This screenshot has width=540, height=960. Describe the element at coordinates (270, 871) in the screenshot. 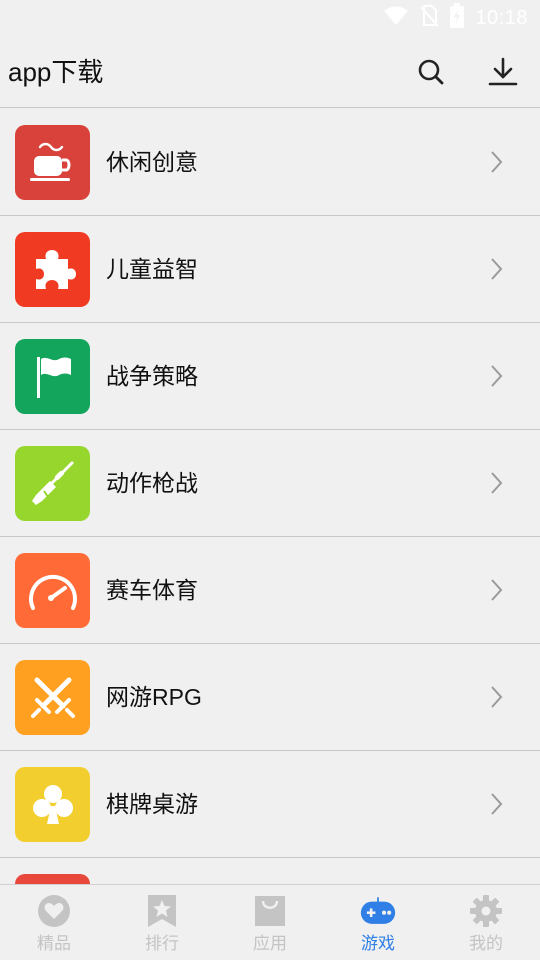

I see `category-item-partial` at that location.